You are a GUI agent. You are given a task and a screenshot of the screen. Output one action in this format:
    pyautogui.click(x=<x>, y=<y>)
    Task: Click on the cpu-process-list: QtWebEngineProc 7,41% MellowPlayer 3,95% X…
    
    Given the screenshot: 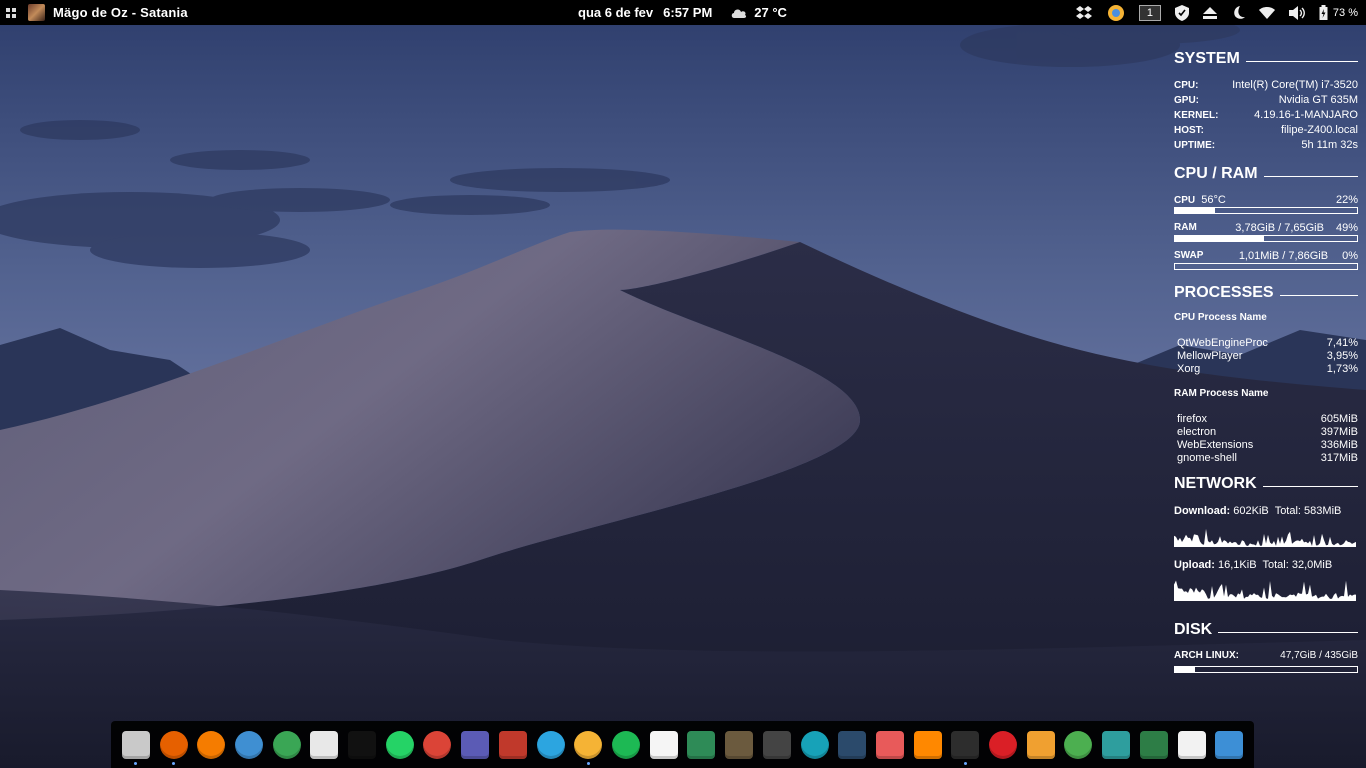 What is the action you would take?
    pyautogui.click(x=1266, y=356)
    